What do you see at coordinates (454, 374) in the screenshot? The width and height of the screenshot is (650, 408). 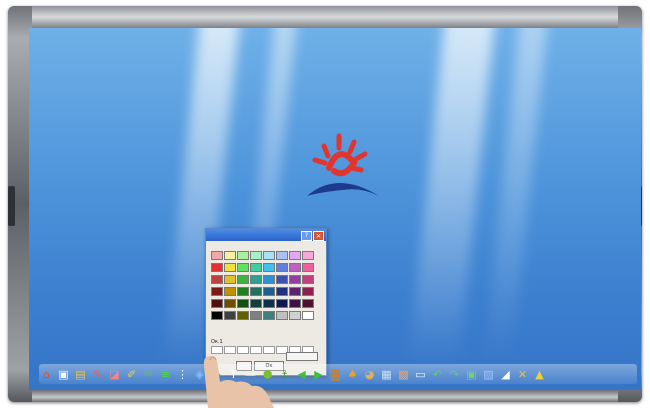 I see `redo-icon: ↷` at bounding box center [454, 374].